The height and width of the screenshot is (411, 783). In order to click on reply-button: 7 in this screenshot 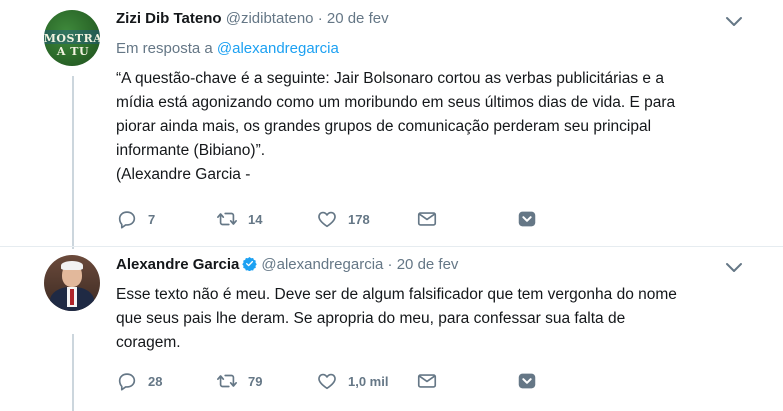, I will do `click(135, 219)`.